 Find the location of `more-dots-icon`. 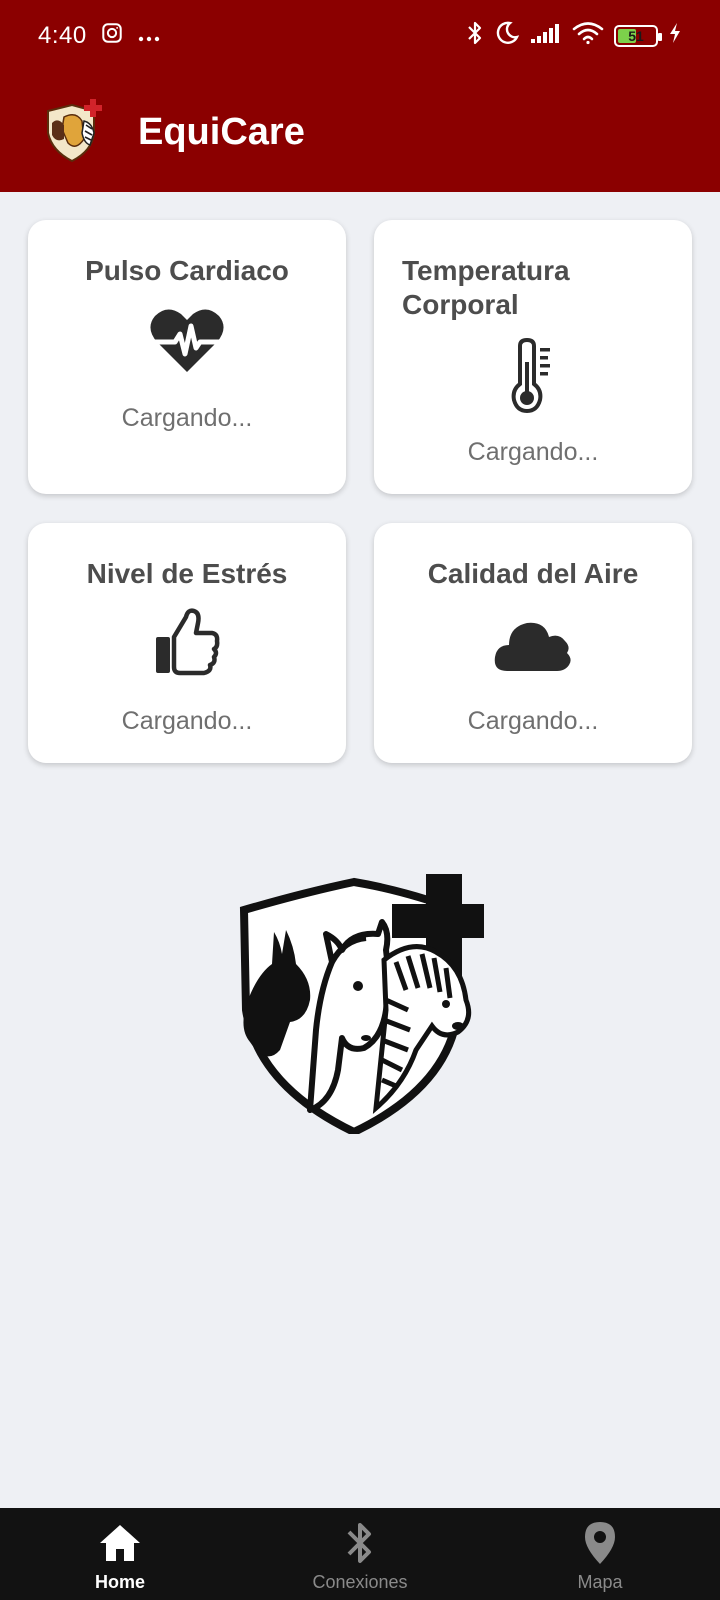

more-dots-icon is located at coordinates (149, 36).